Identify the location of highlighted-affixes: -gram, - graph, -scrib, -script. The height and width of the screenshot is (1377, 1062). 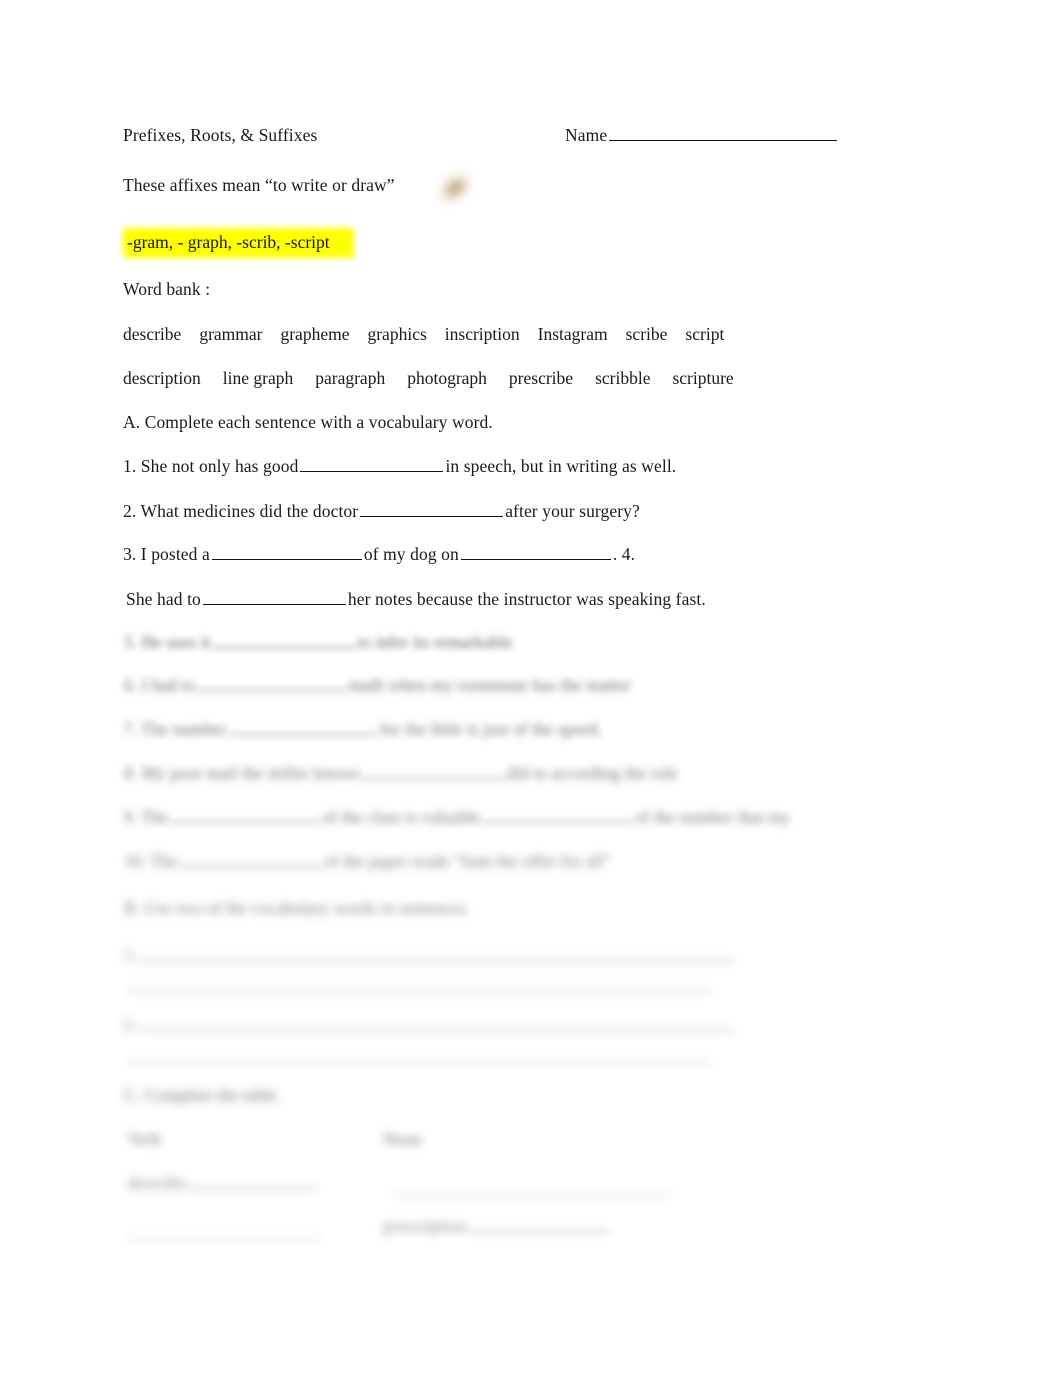
(237, 243).